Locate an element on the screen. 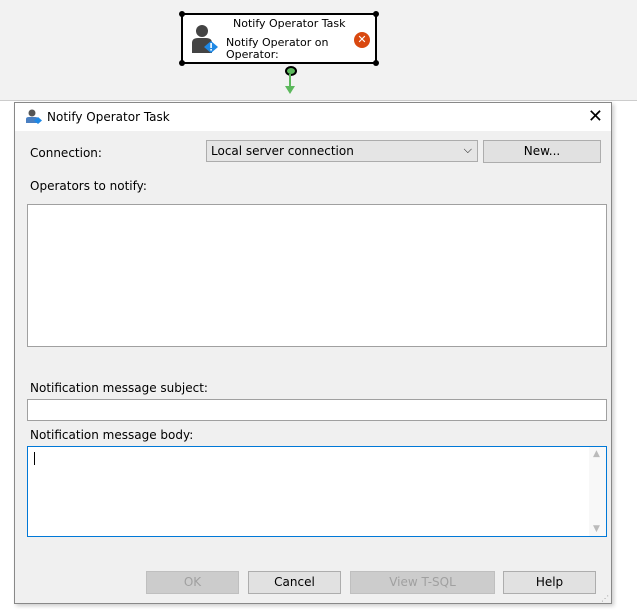 The image size is (637, 616). body-textarea: ▲ ▼ is located at coordinates (317, 491).